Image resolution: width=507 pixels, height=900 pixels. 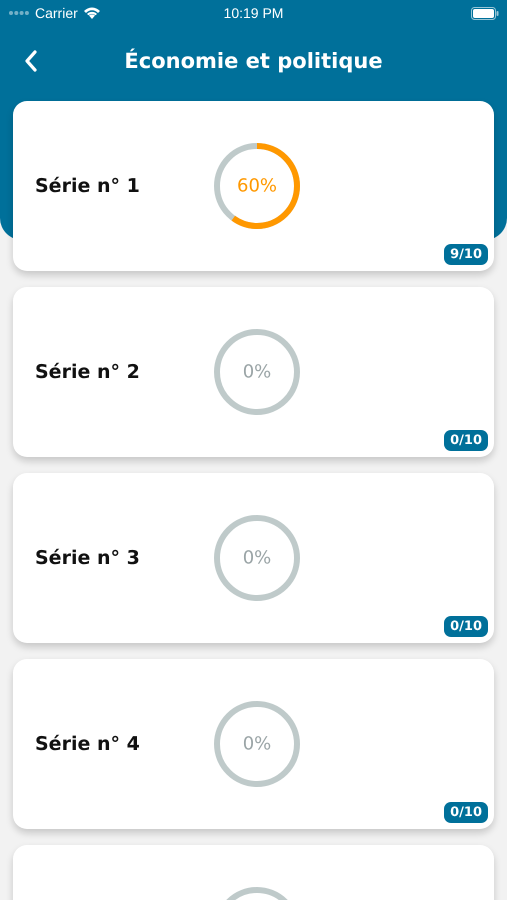 What do you see at coordinates (485, 13) in the screenshot?
I see `battery-icon` at bounding box center [485, 13].